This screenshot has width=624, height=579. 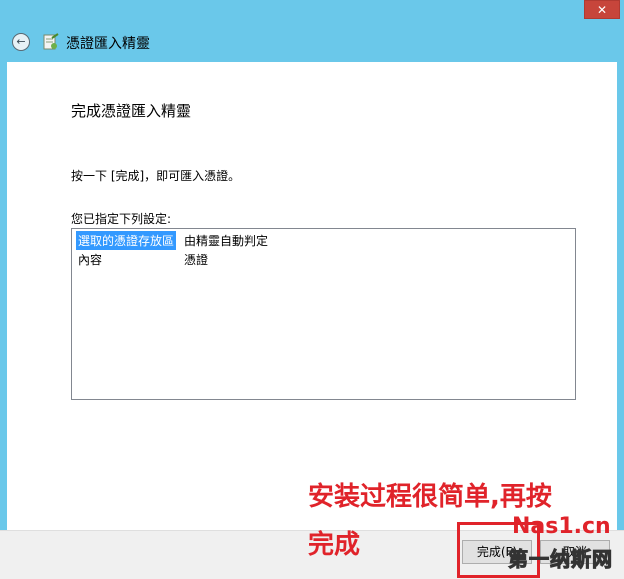 What do you see at coordinates (226, 241) in the screenshot?
I see `setting-value: 由精靈自動判定` at bounding box center [226, 241].